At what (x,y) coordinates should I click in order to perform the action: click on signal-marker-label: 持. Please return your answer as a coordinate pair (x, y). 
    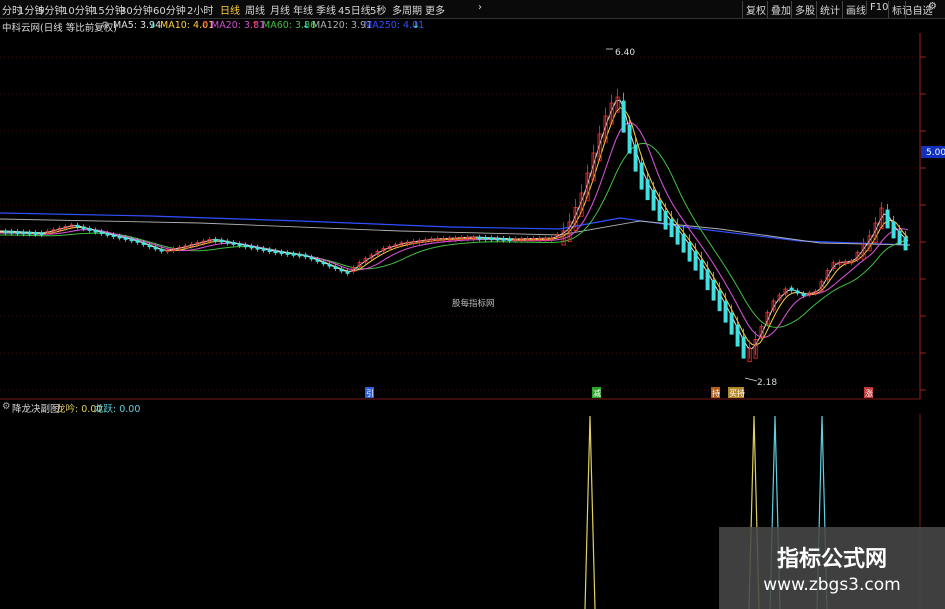
    Looking at the image, I should click on (716, 393).